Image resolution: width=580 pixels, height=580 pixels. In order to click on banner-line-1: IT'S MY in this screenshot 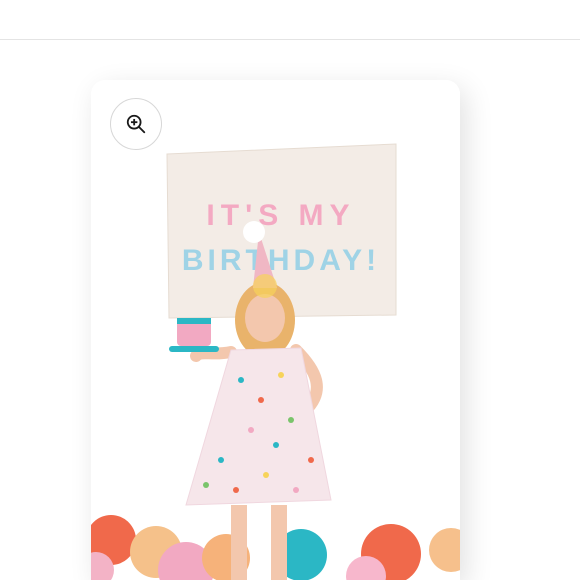, I will do `click(280, 215)`.